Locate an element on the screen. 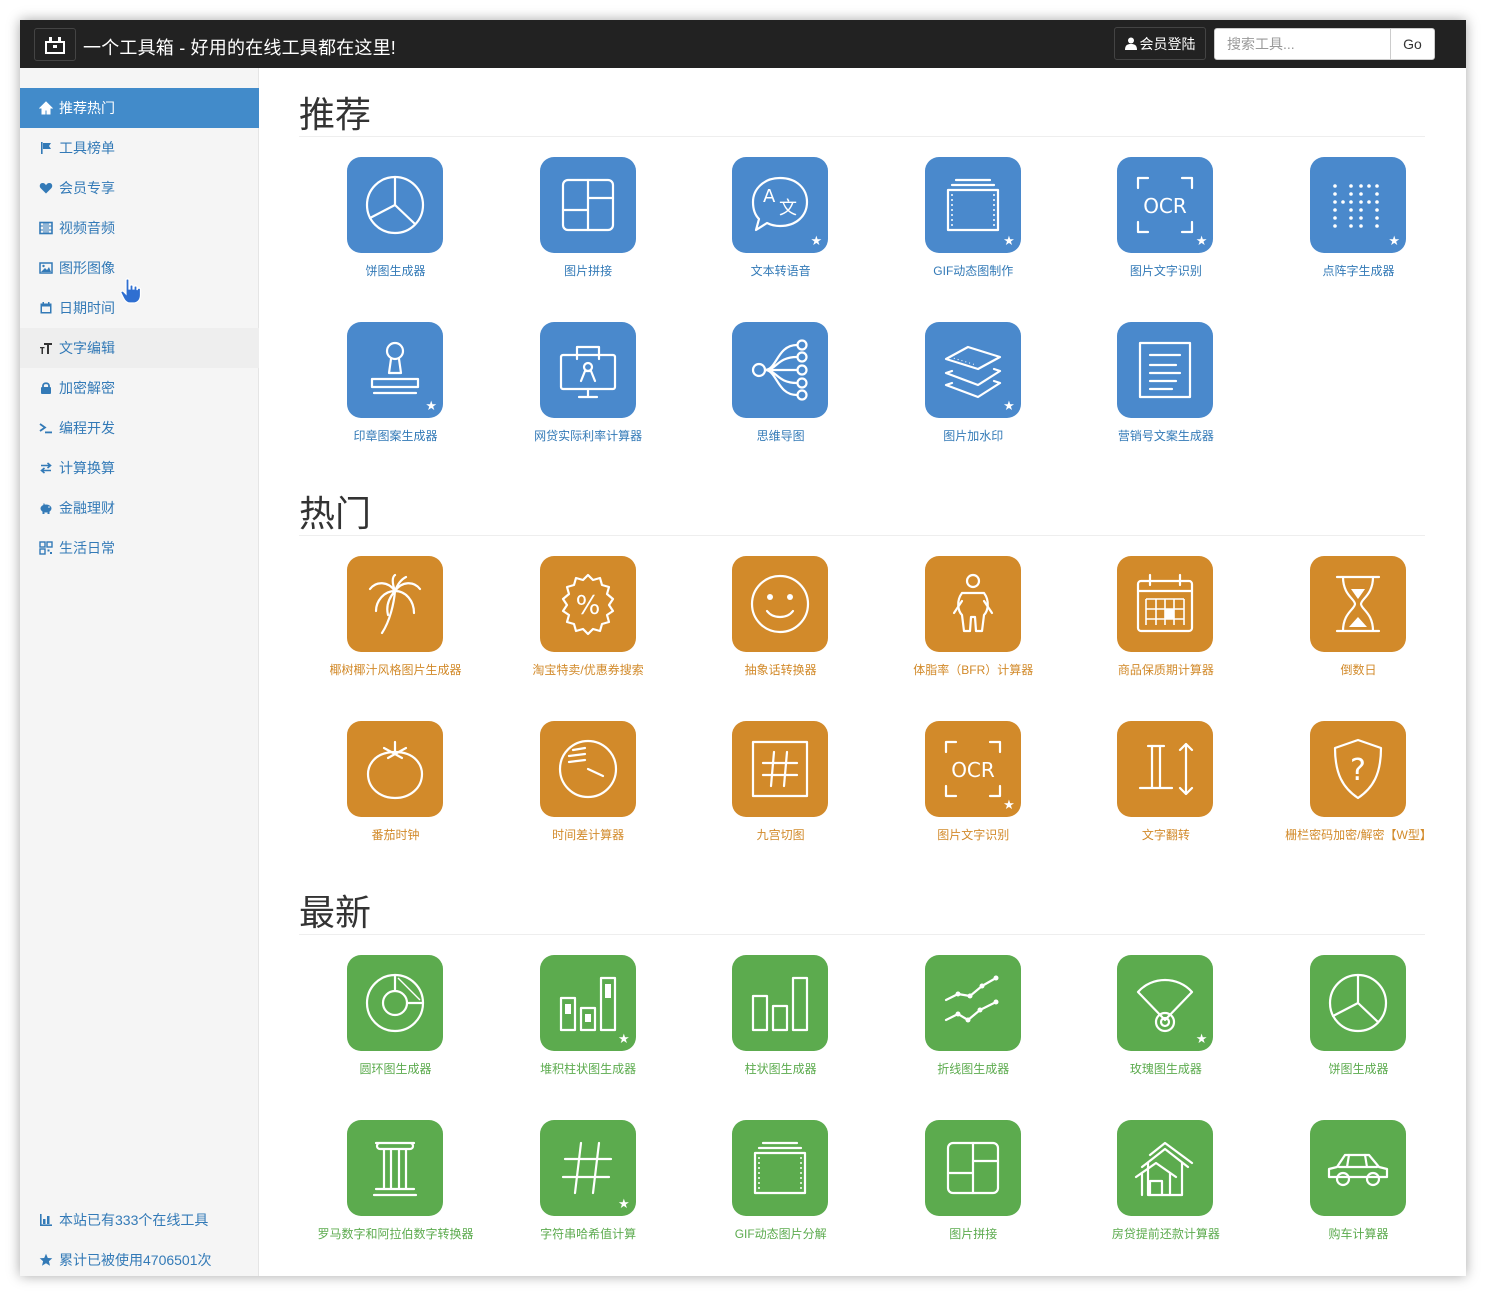  tool-tile: 体脂率（BFR）计算器 is located at coordinates (973, 626).